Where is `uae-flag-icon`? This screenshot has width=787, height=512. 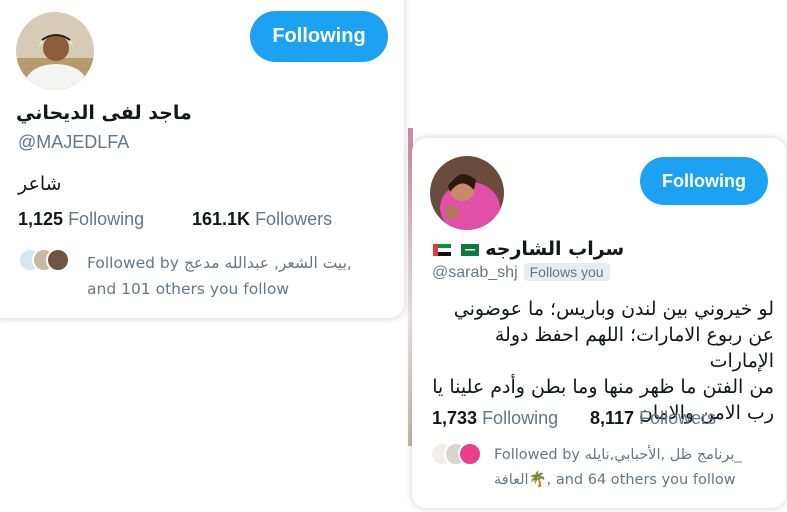
uae-flag-icon is located at coordinates (442, 249).